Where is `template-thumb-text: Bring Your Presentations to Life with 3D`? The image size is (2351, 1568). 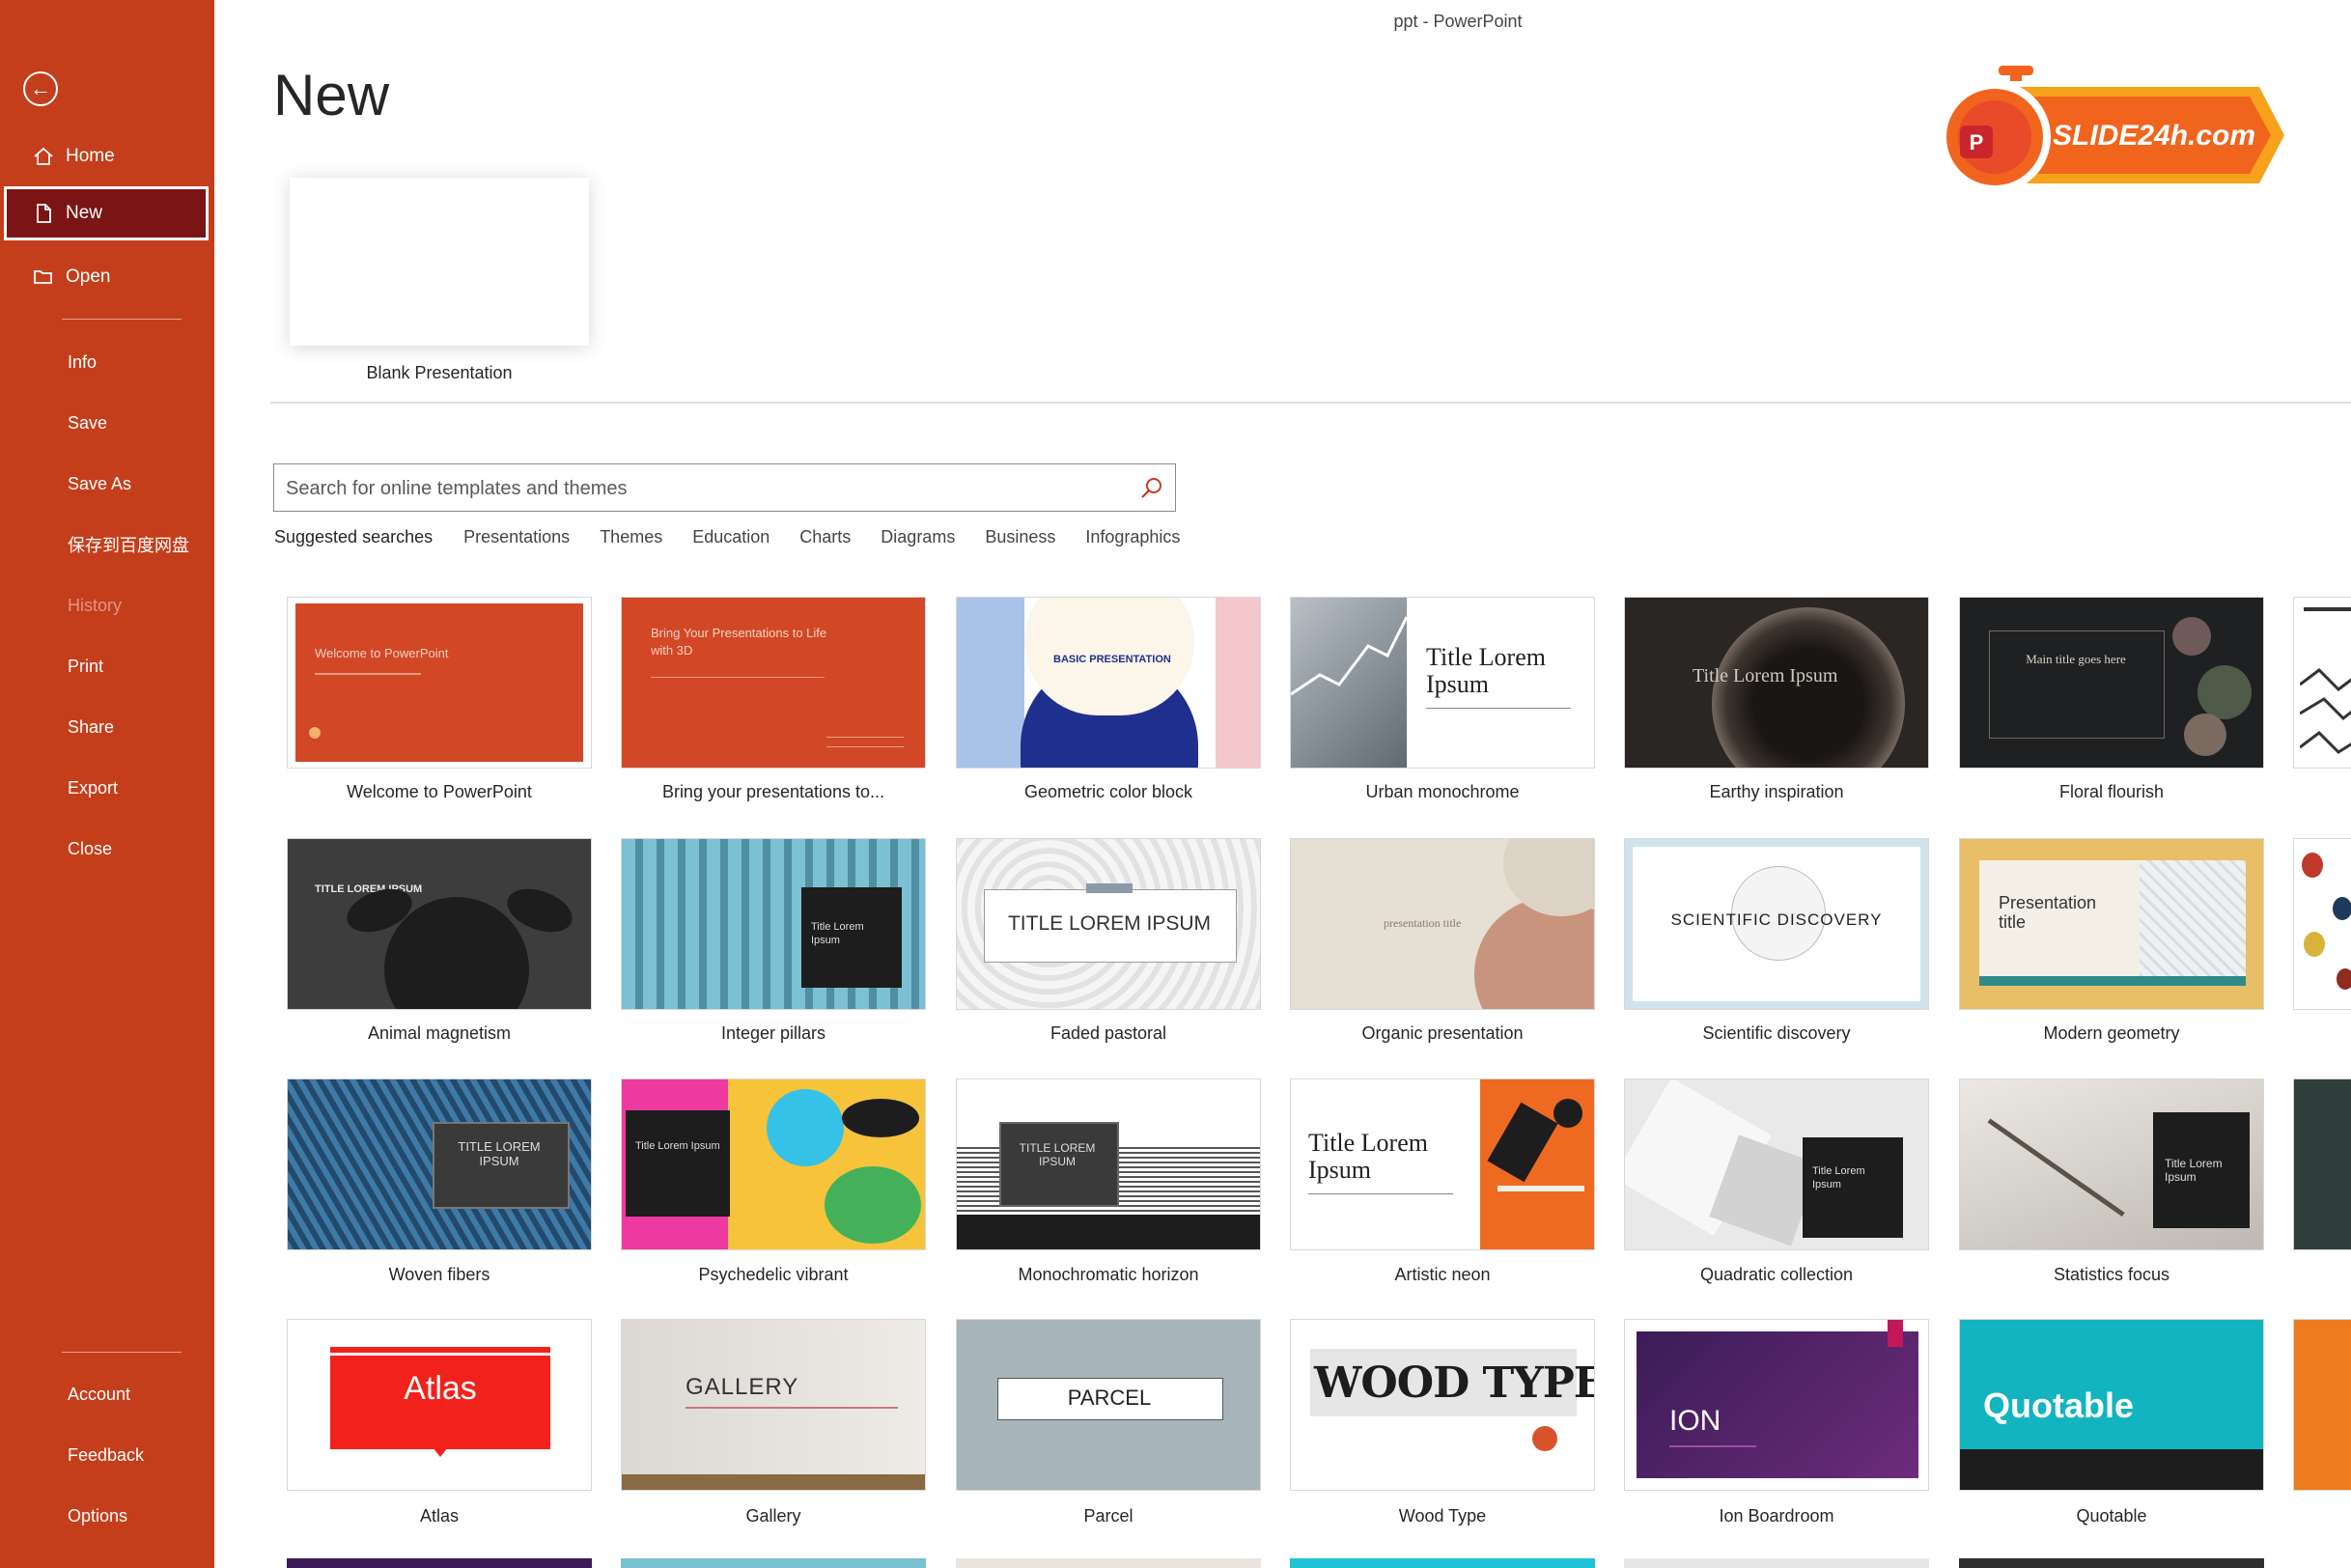 template-thumb-text: Bring Your Presentations to Life with 3D is located at coordinates (739, 642).